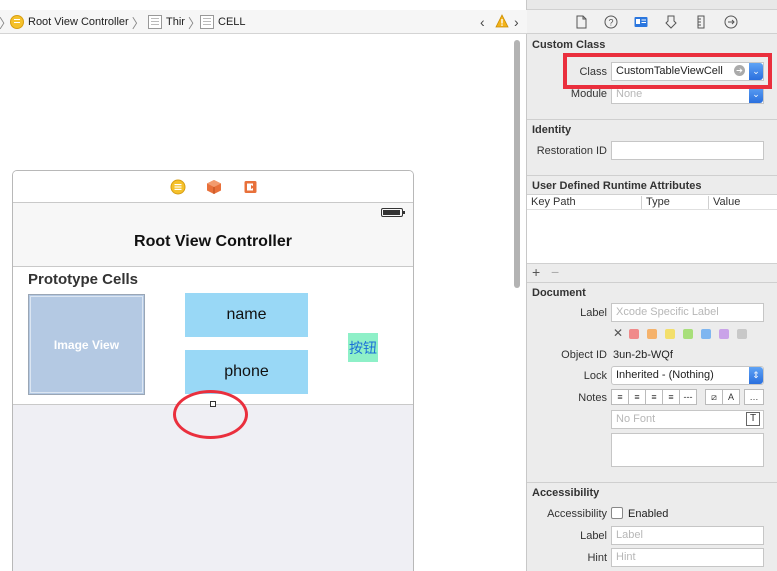  Describe the element at coordinates (714, 397) in the screenshot. I see `text-color-icon: ⧄` at that location.